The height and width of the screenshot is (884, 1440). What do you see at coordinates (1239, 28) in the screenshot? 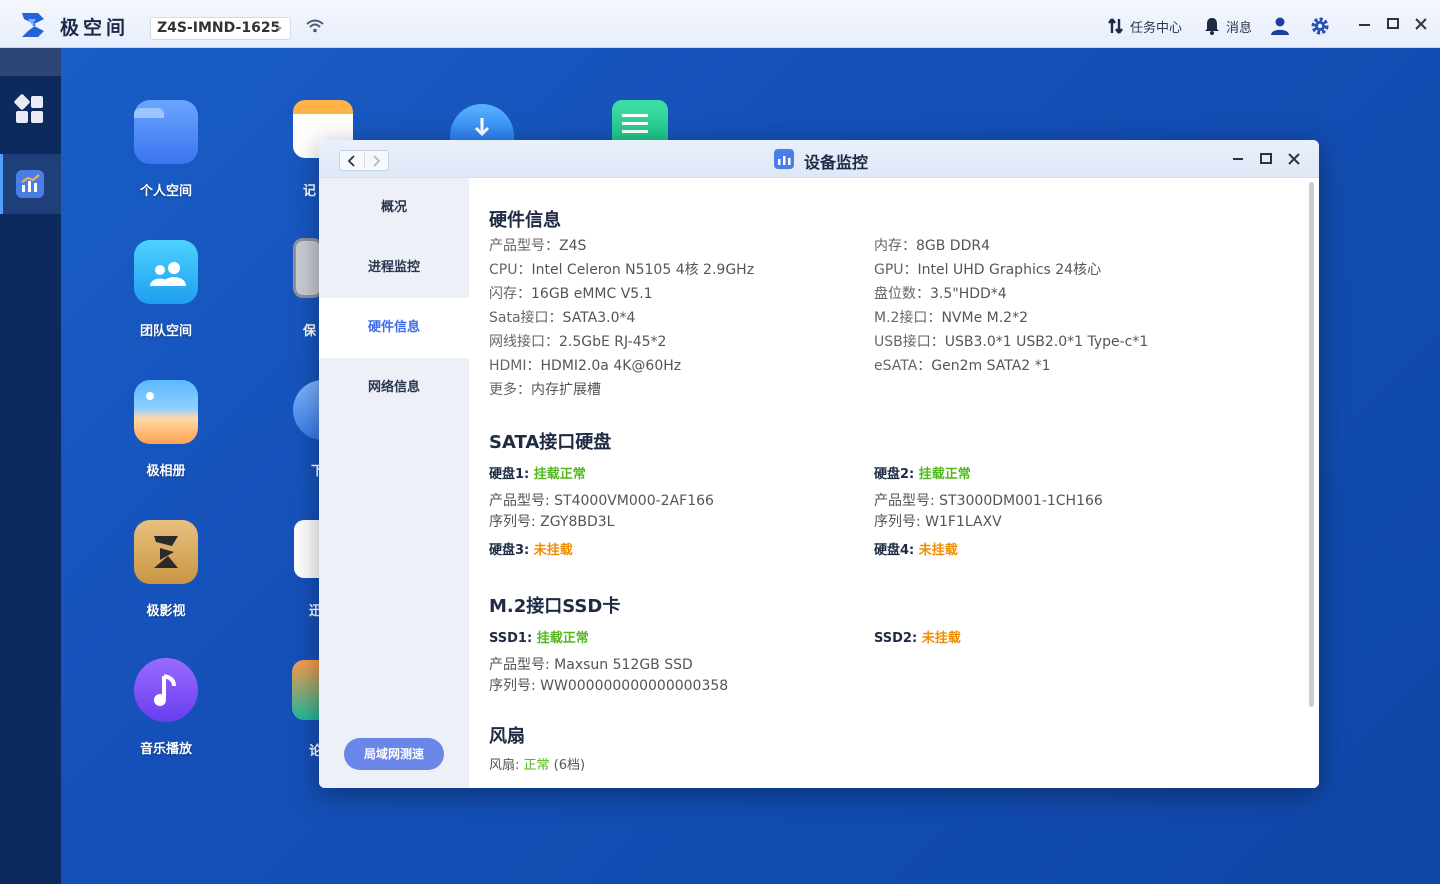
I see `messages-label: 消息` at bounding box center [1239, 28].